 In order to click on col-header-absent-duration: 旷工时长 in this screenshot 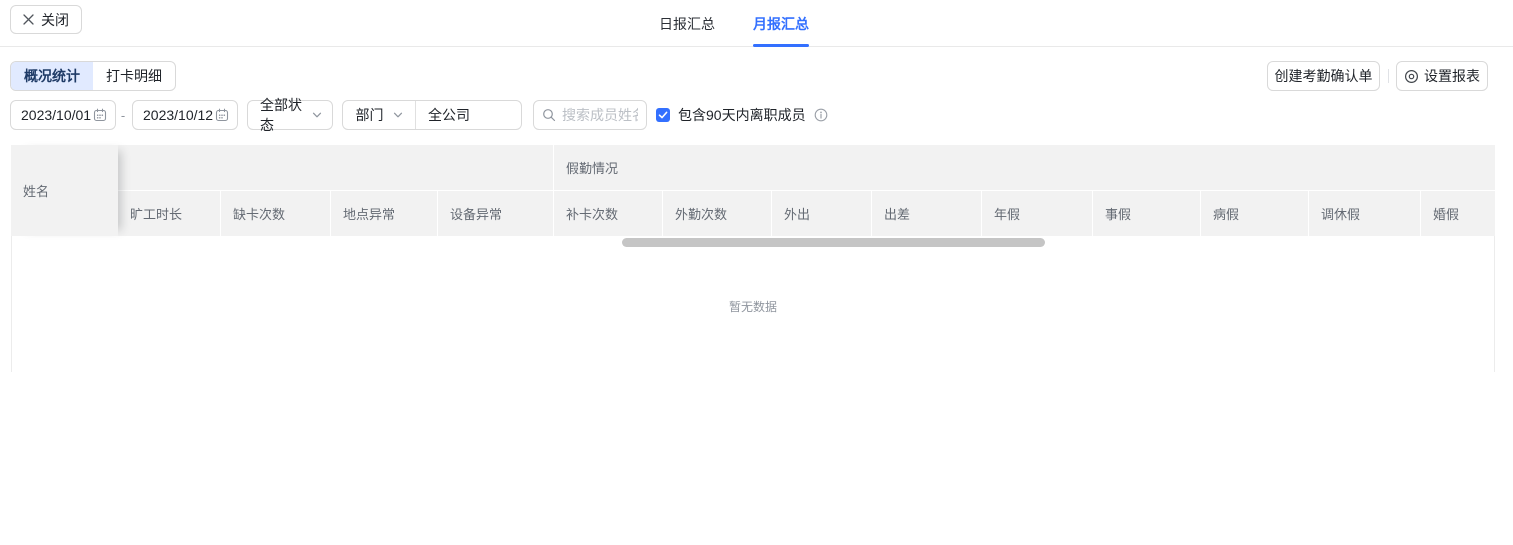, I will do `click(169, 213)`.